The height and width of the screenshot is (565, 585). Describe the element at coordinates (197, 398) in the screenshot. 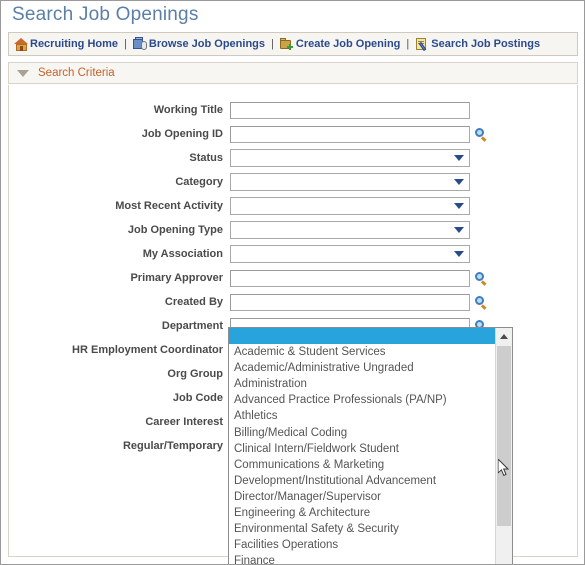

I see `field-label: Job Code` at that location.